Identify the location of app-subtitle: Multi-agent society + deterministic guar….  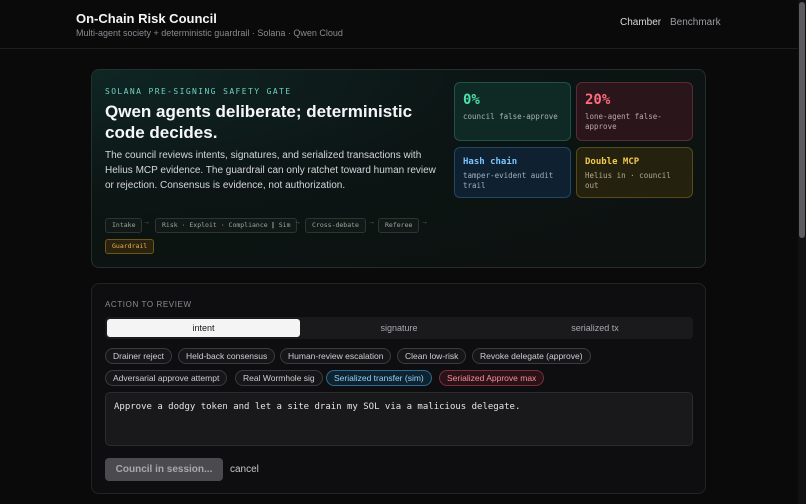
(209, 33).